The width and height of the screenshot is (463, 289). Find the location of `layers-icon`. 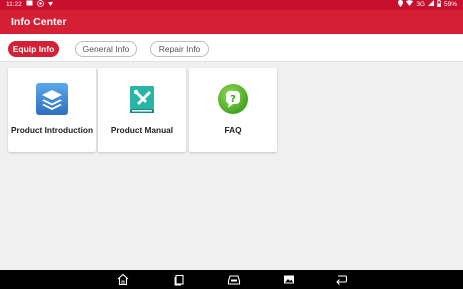

layers-icon is located at coordinates (52, 99).